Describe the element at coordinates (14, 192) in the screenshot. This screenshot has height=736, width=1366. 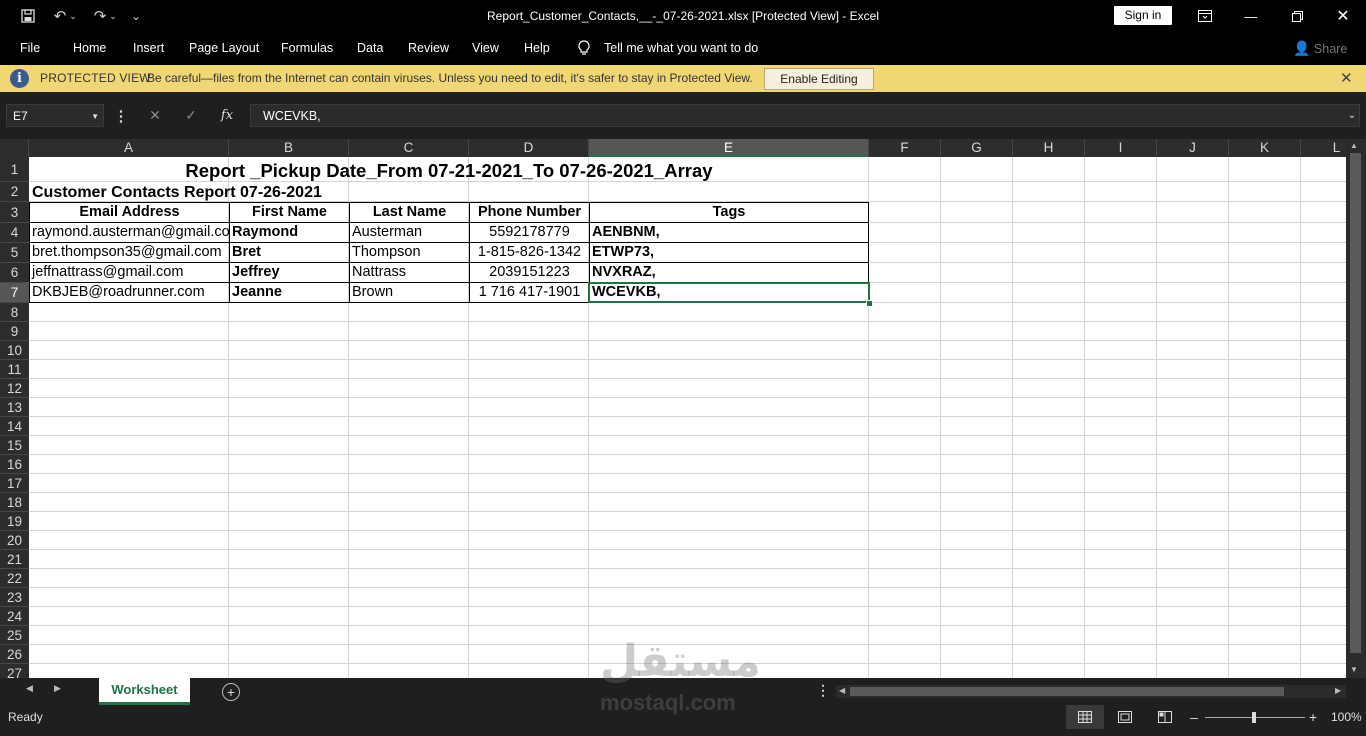
I see `row-header-2: 2` at that location.